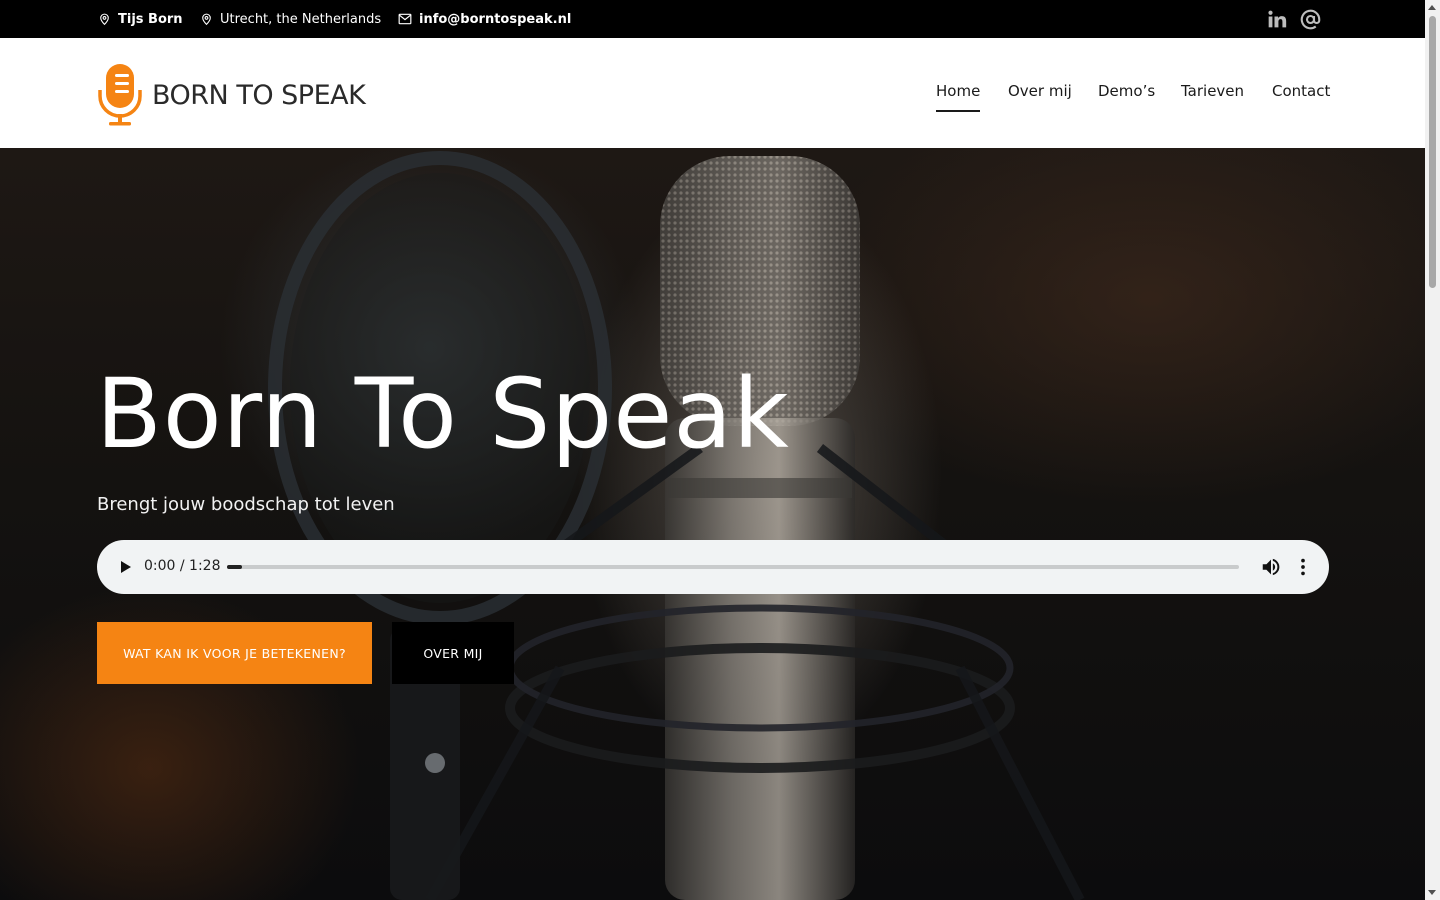 Image resolution: width=1440 pixels, height=900 pixels. I want to click on nav-tarieven: Tarieven, so click(1212, 91).